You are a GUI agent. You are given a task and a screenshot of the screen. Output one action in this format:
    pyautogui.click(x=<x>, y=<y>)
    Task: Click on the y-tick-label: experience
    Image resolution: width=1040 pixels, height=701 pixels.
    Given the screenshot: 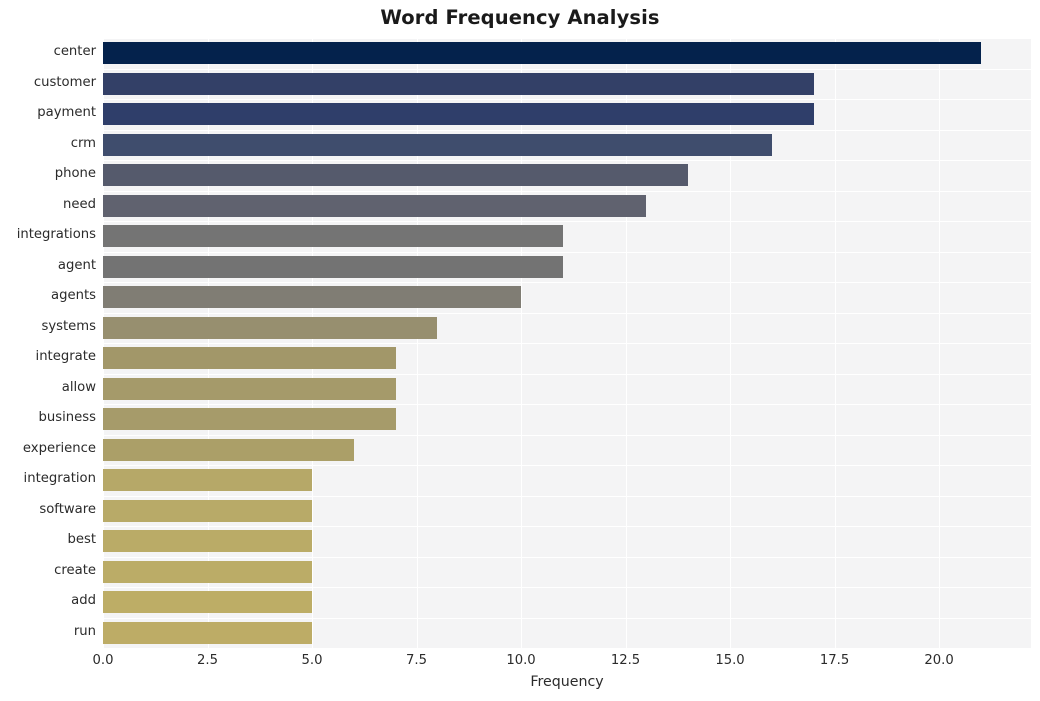 What is the action you would take?
    pyautogui.click(x=59, y=448)
    